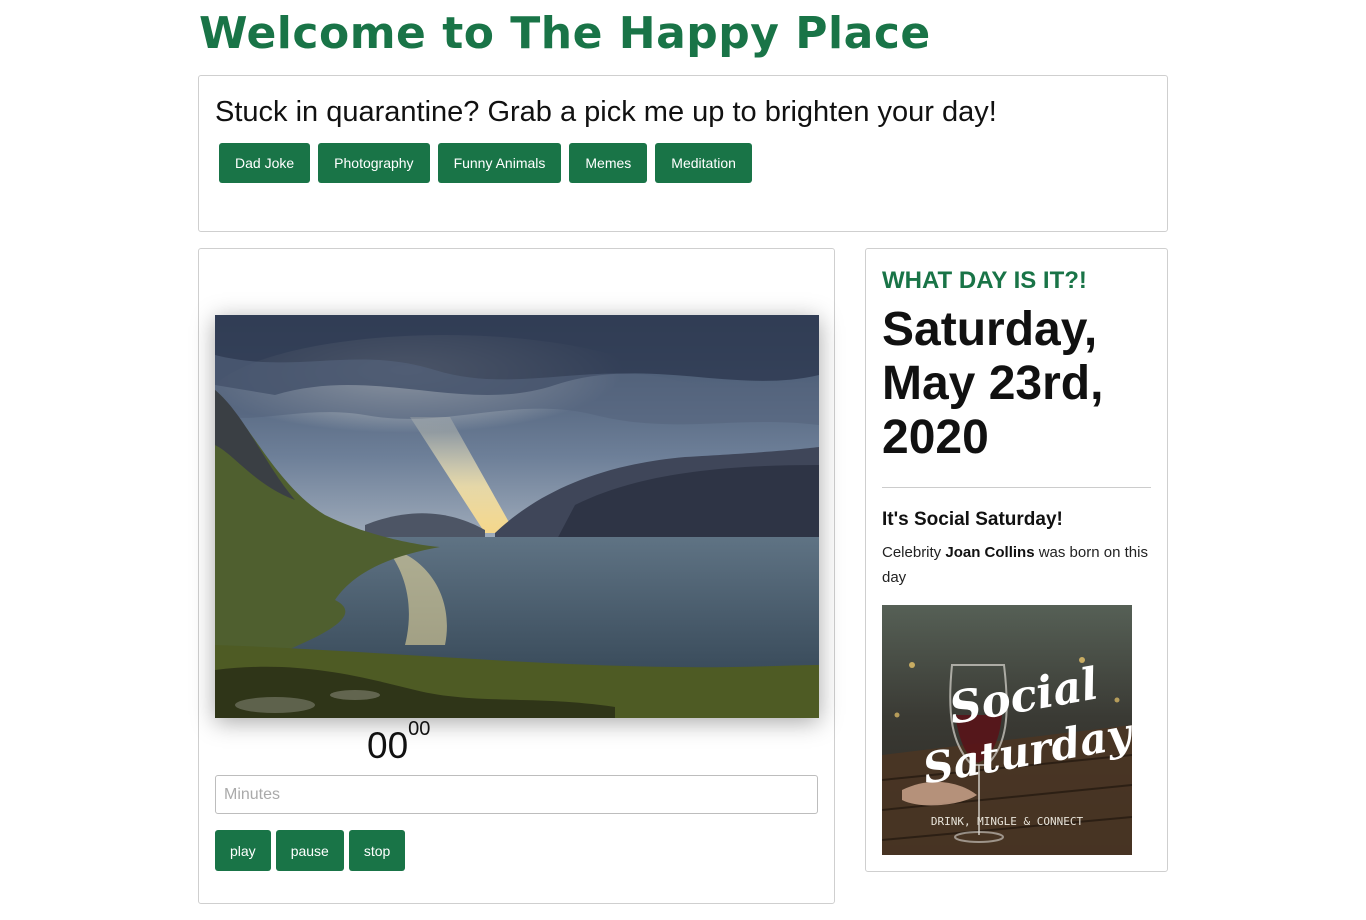 This screenshot has height=920, width=1366. I want to click on play-button: play, so click(243, 850).